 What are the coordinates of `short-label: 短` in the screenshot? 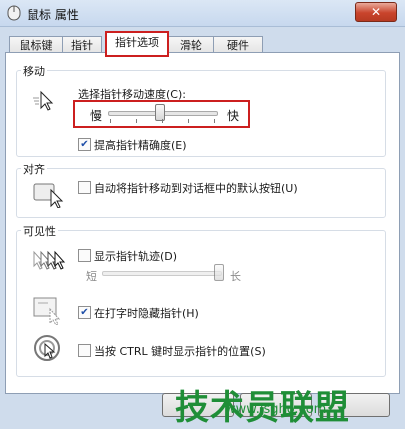 It's located at (91, 276).